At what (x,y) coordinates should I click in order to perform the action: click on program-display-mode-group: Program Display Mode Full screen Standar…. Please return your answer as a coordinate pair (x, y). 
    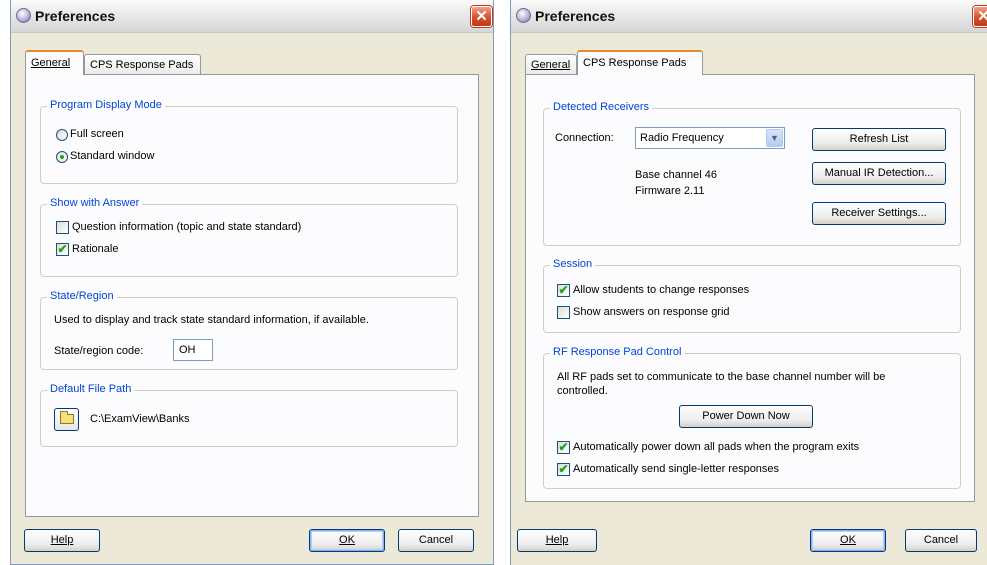
    Looking at the image, I should click on (249, 141).